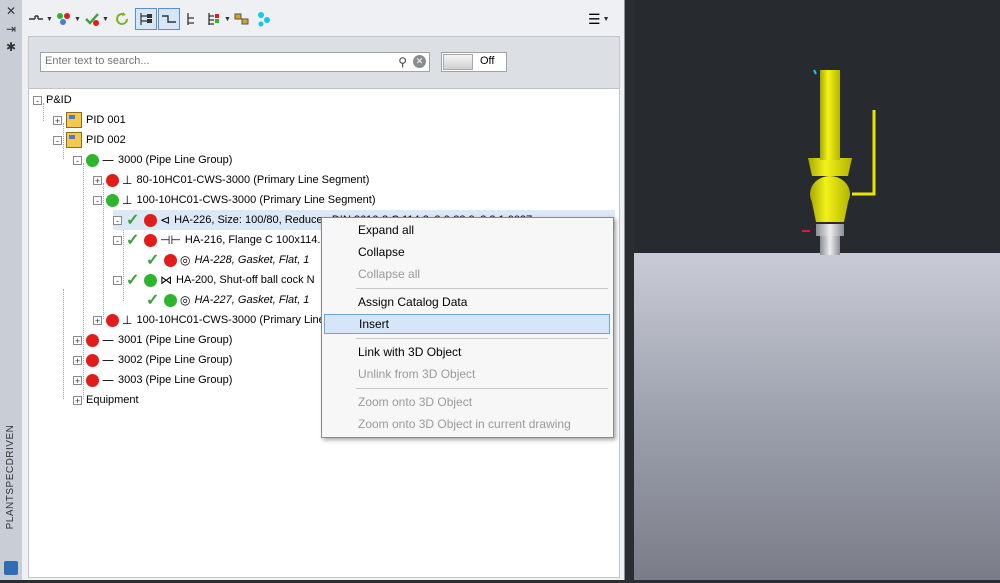  I want to click on menu-item-zoom-3d-current: Zoom onto 3D Object in current drawing, so click(464, 424).